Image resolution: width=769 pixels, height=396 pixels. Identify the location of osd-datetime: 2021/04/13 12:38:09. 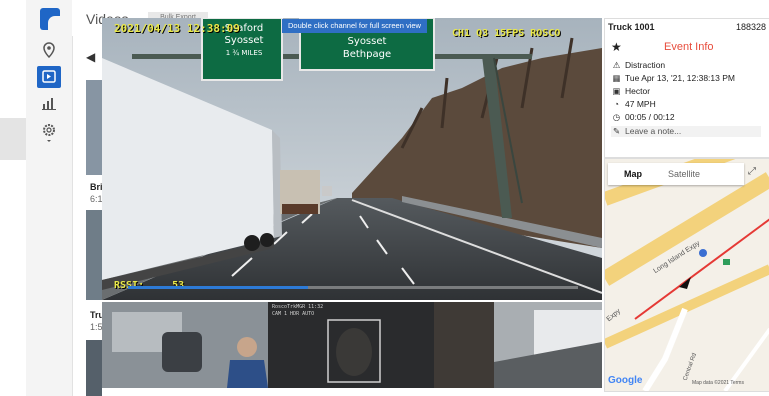
(177, 28).